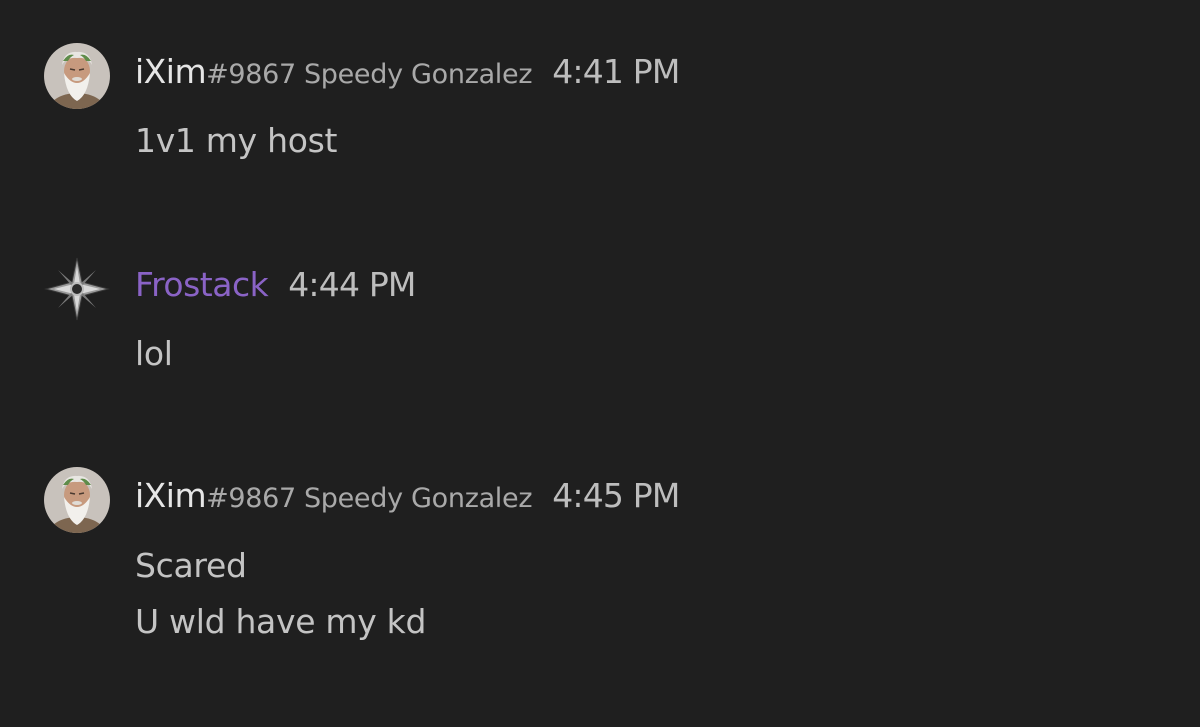  Describe the element at coordinates (191, 565) in the screenshot. I see `message-text: Scared` at that location.